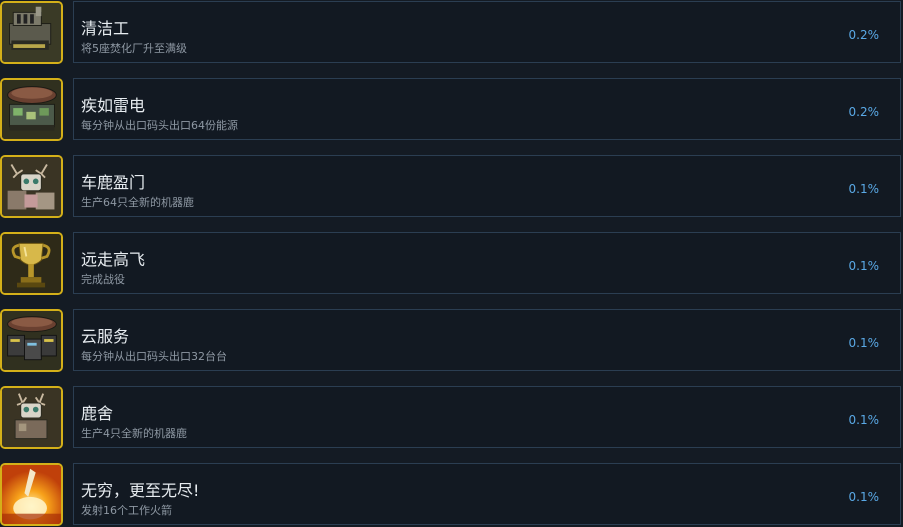 Image resolution: width=903 pixels, height=527 pixels. What do you see at coordinates (103, 279) in the screenshot?
I see `achievement-description: 完成战役` at bounding box center [103, 279].